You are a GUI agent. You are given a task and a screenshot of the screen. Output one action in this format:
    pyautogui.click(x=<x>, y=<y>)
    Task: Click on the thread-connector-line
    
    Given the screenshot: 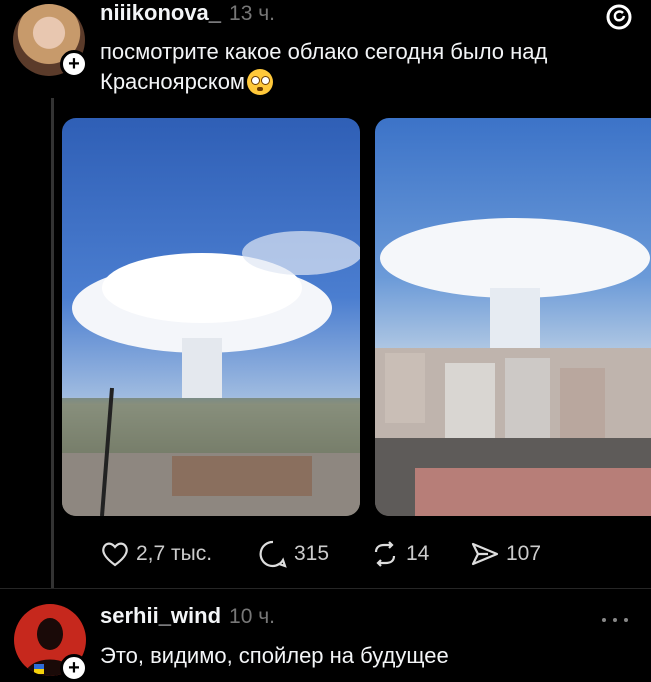 What is the action you would take?
    pyautogui.click(x=52, y=343)
    